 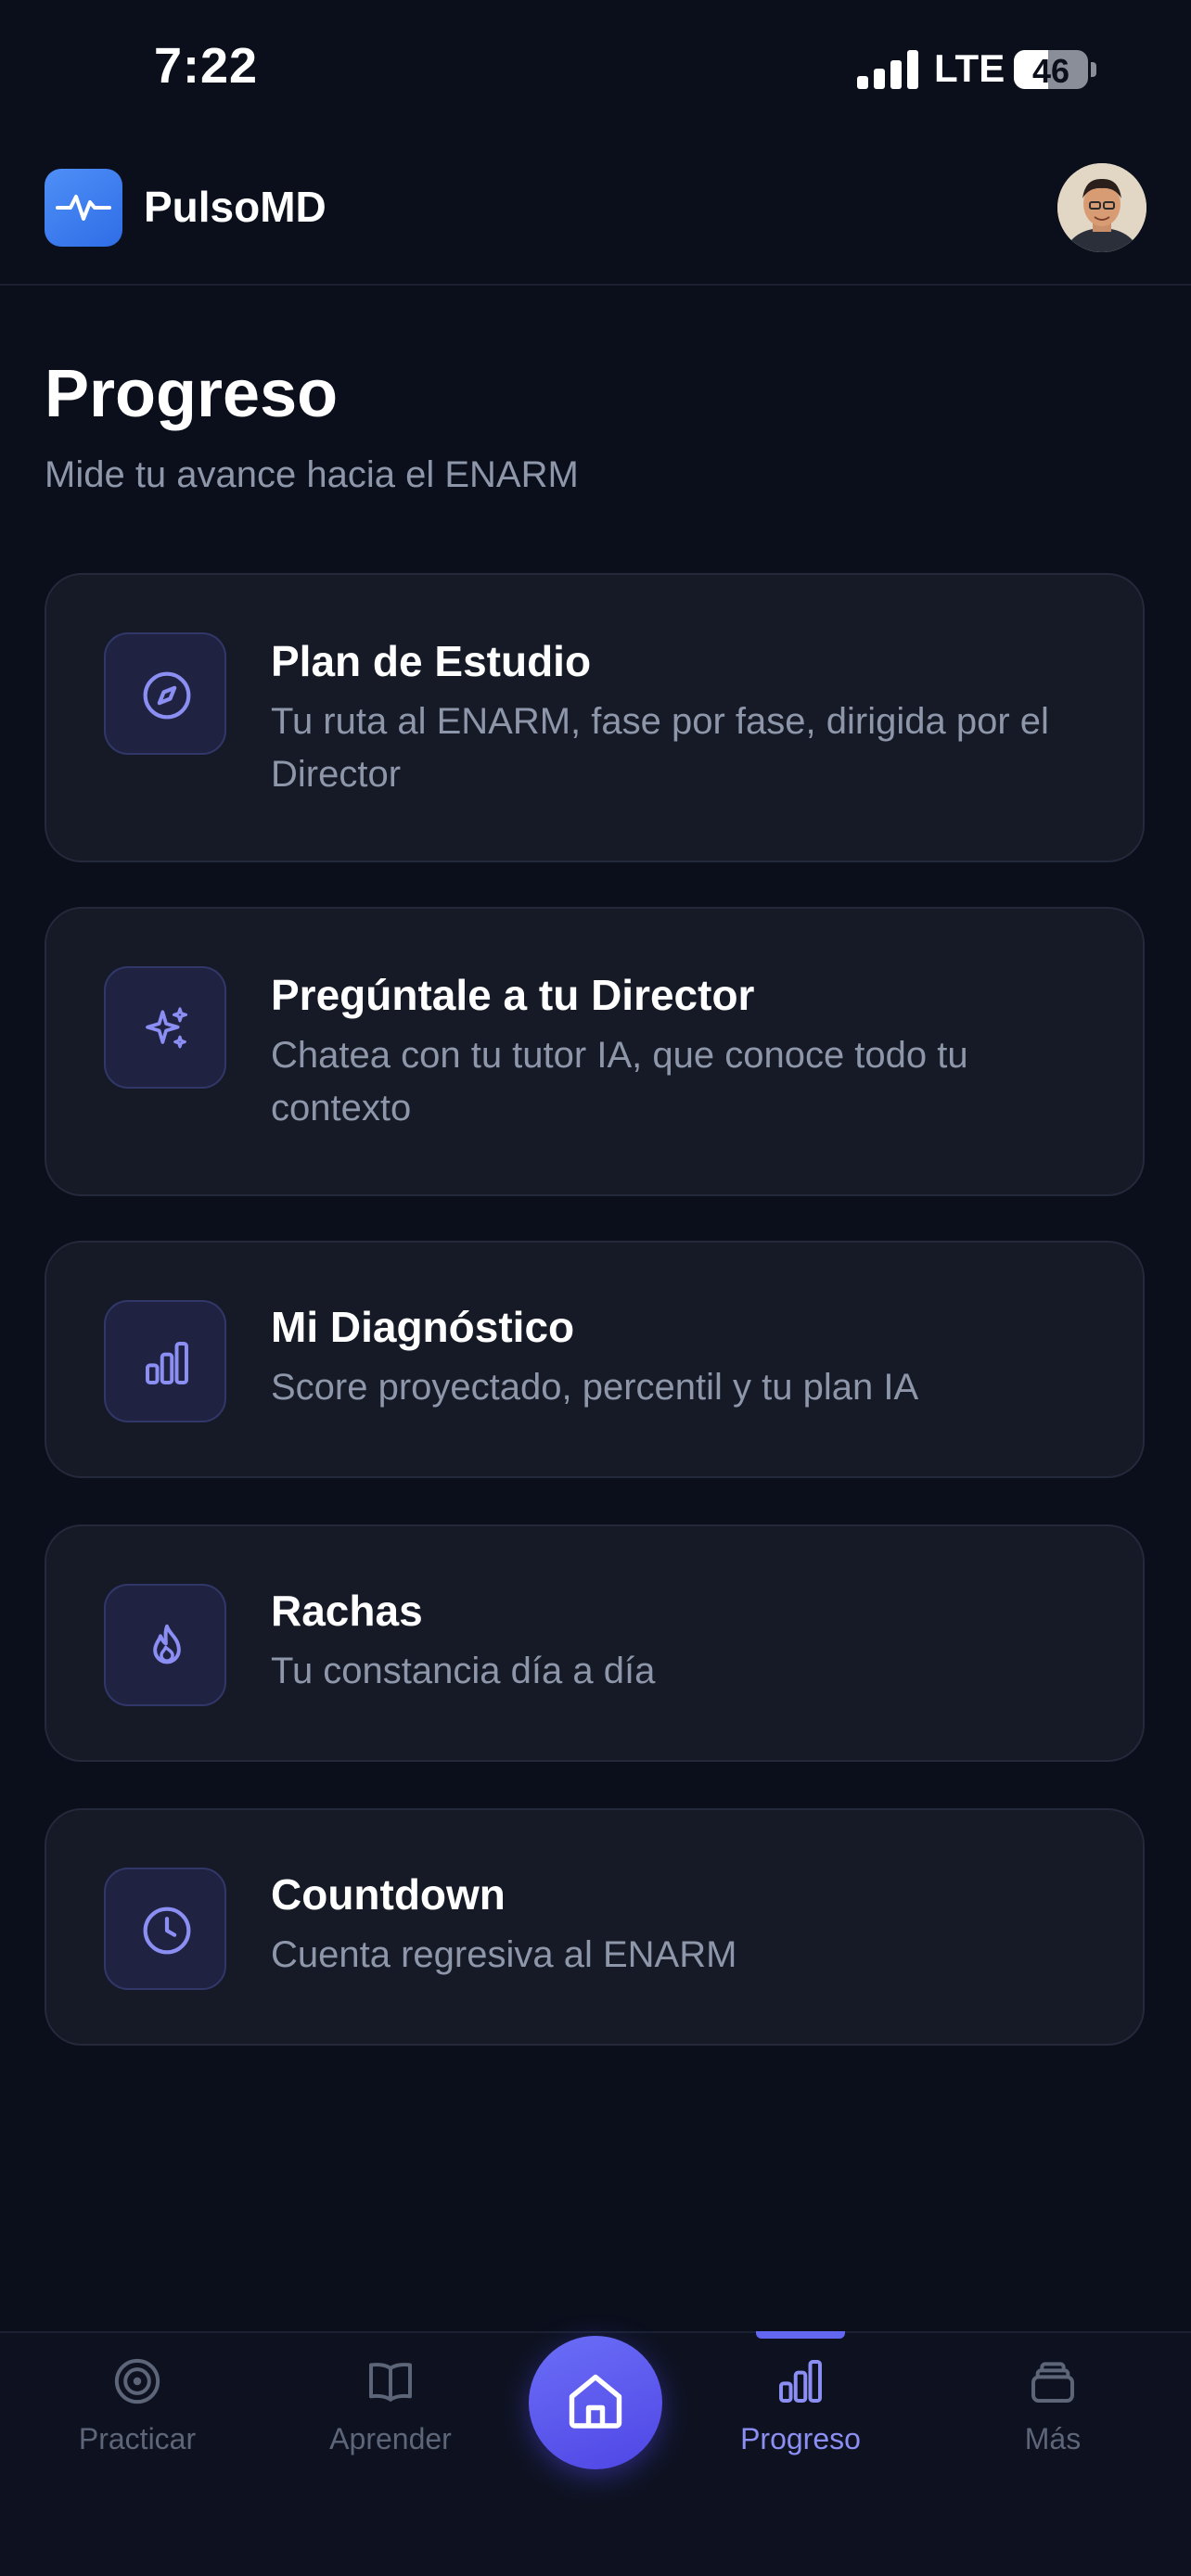 I want to click on nav-label: Practicar, so click(x=137, y=2438).